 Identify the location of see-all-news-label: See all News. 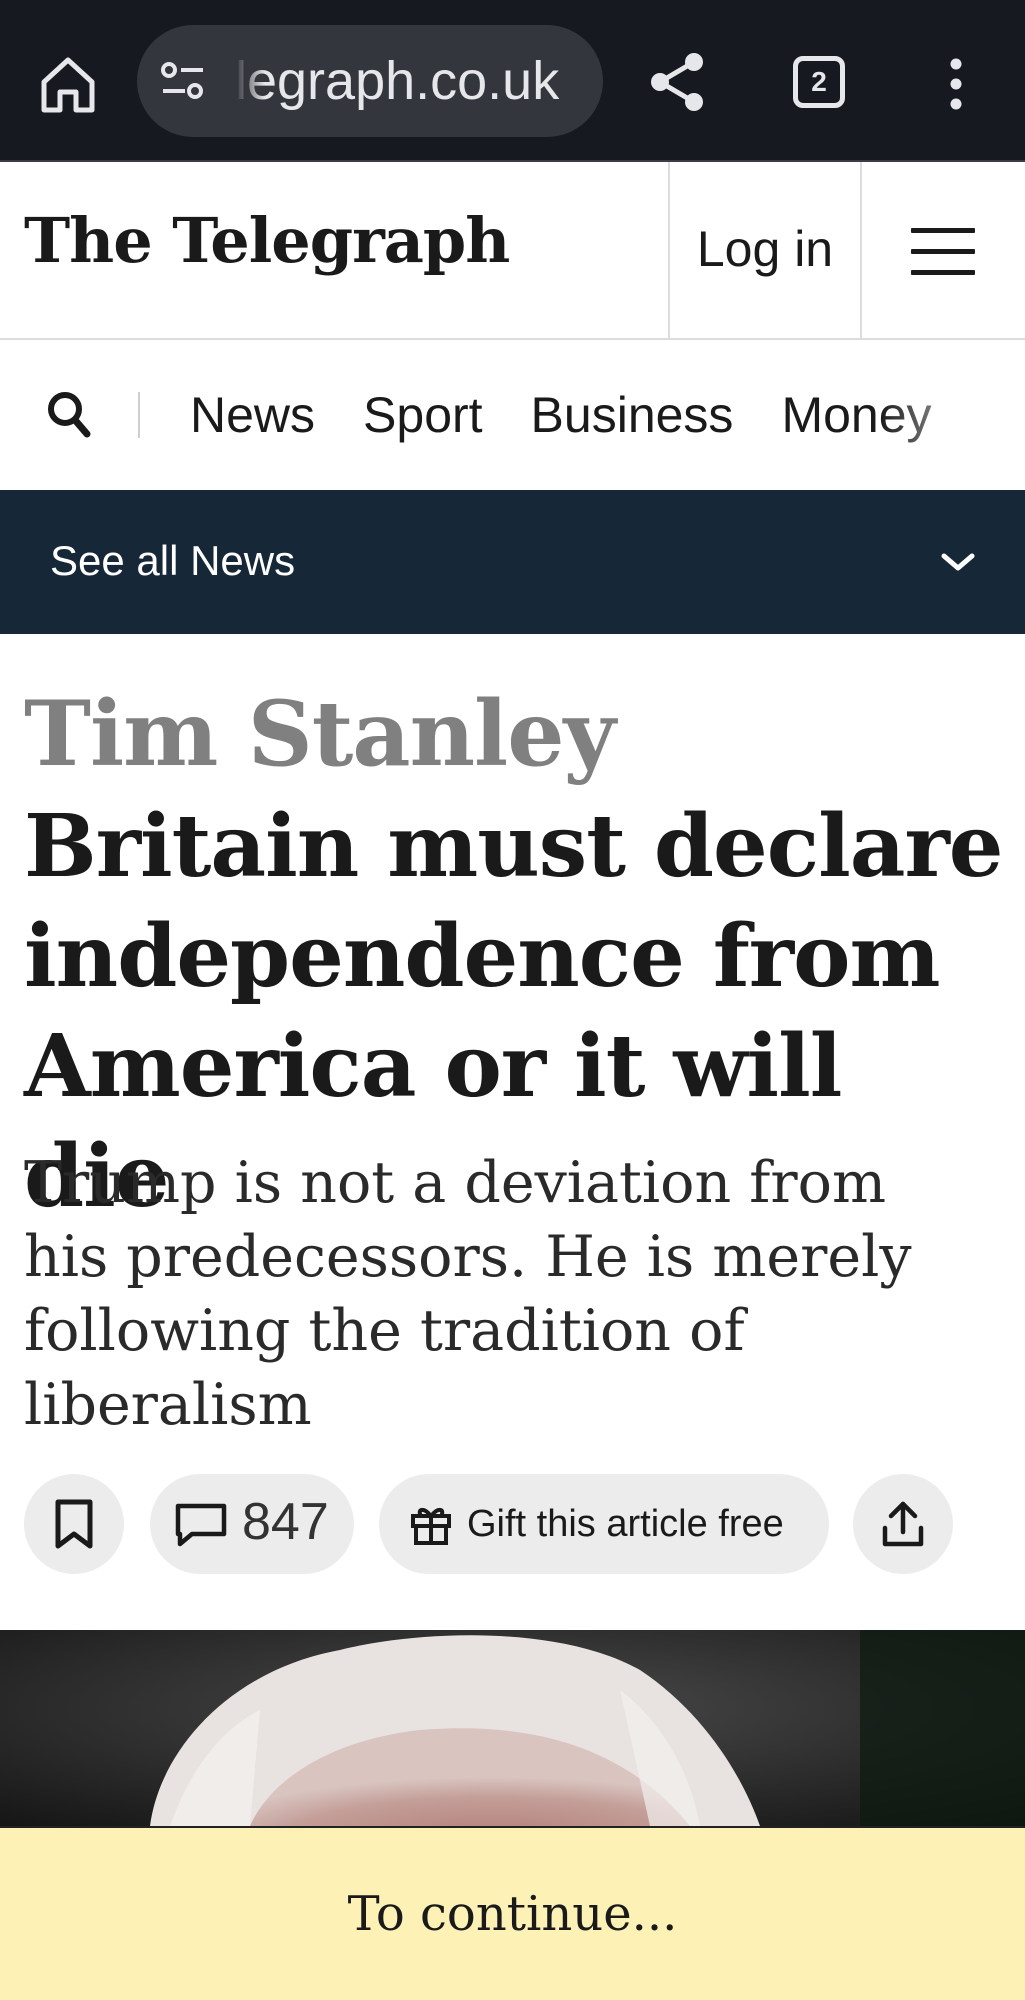
(173, 560).